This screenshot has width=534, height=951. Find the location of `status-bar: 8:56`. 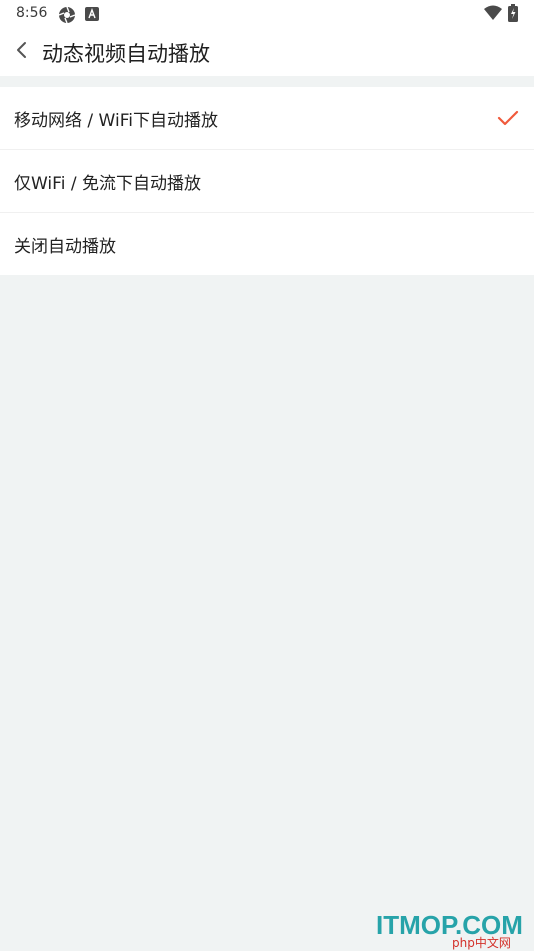

status-bar: 8:56 is located at coordinates (267, 14).